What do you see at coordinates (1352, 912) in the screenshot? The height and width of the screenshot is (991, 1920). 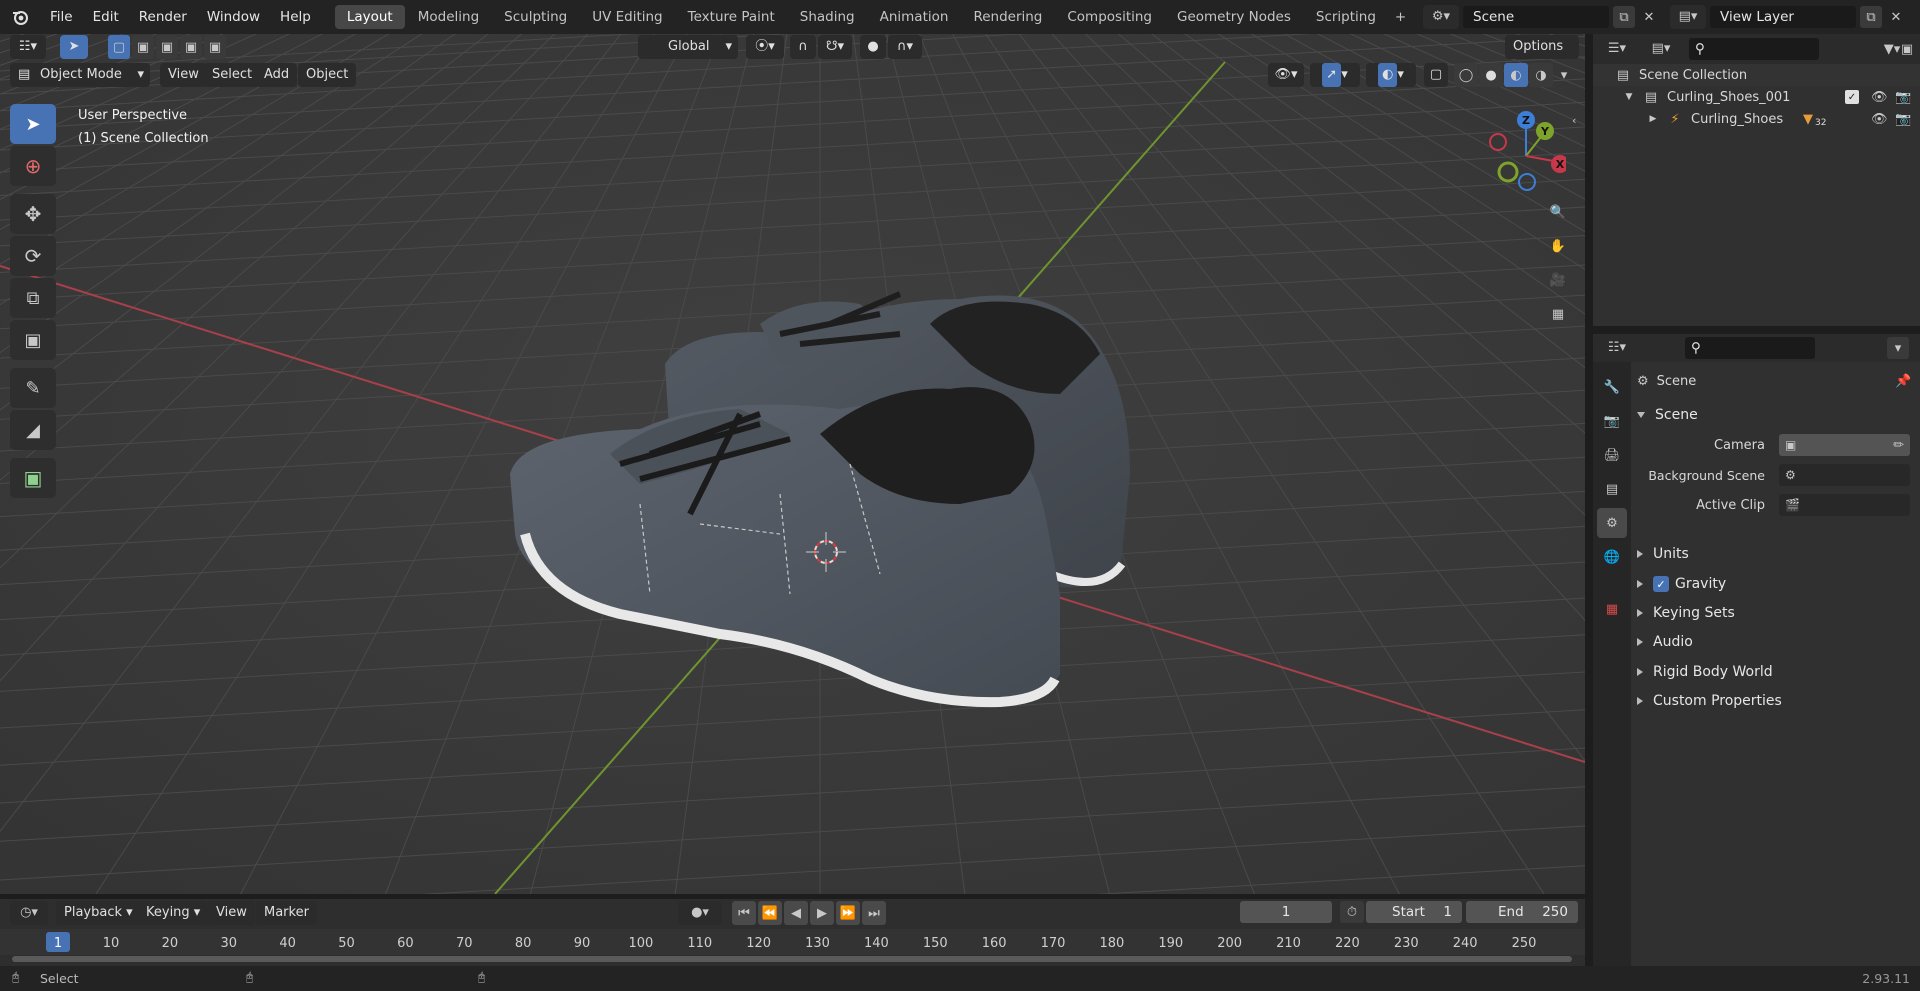 I see `preview-range-icon: ⏱` at bounding box center [1352, 912].